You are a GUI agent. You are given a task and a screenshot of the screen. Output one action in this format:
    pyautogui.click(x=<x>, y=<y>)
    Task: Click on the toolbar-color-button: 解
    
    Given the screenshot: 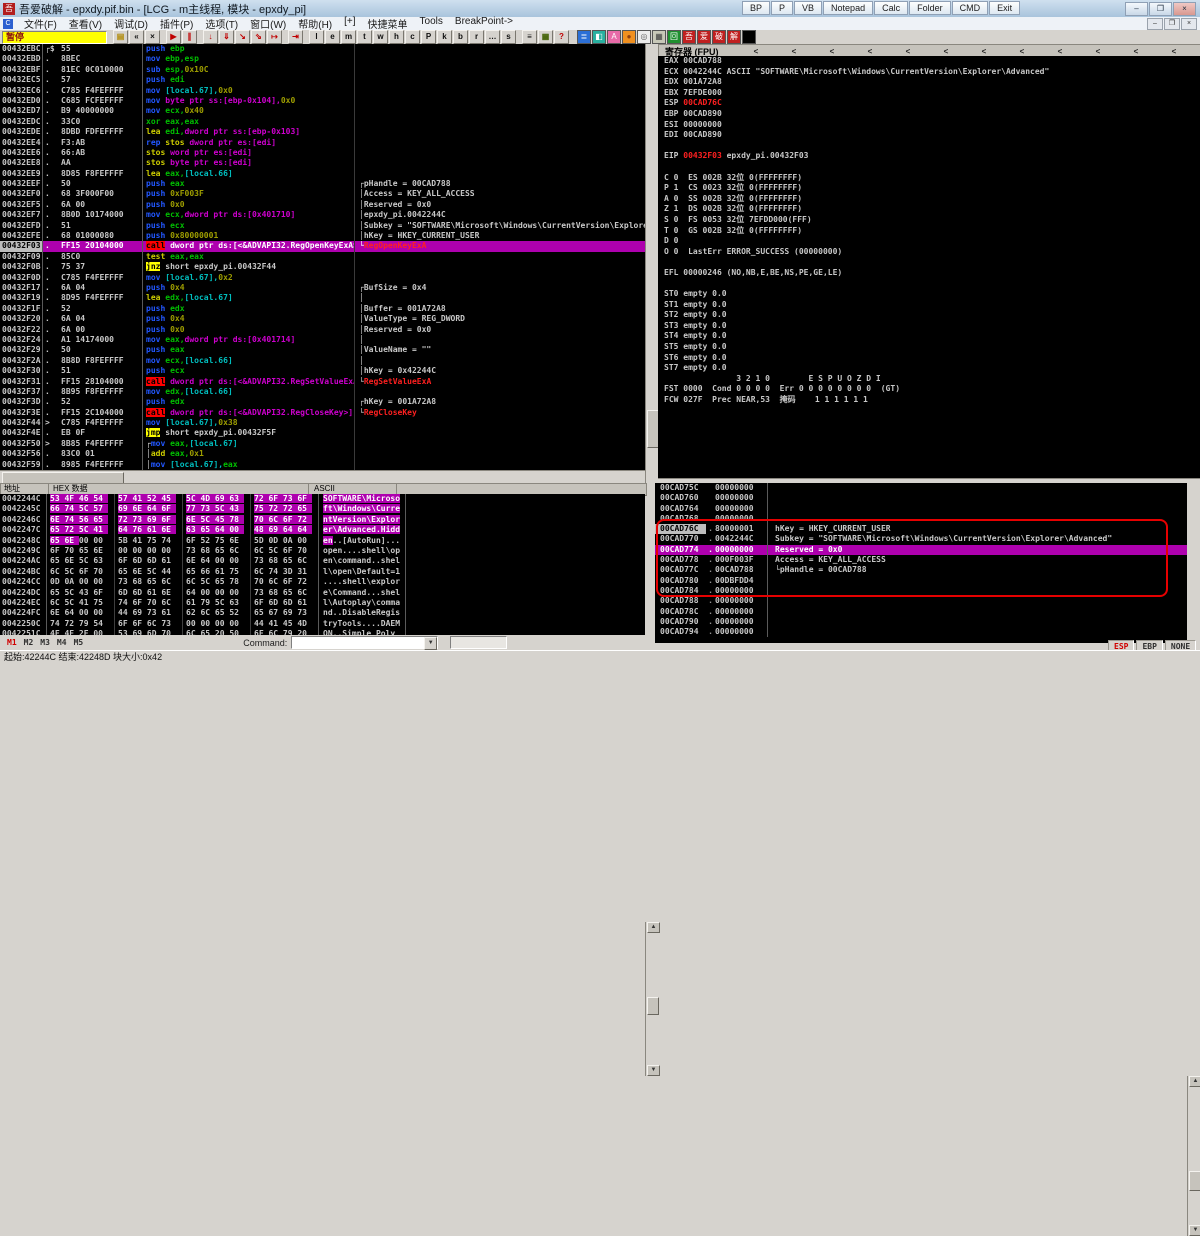 What is the action you would take?
    pyautogui.click(x=734, y=37)
    